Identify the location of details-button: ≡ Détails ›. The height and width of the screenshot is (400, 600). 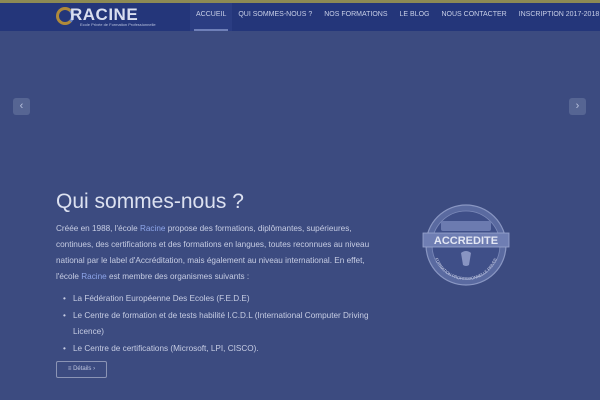
(81, 369).